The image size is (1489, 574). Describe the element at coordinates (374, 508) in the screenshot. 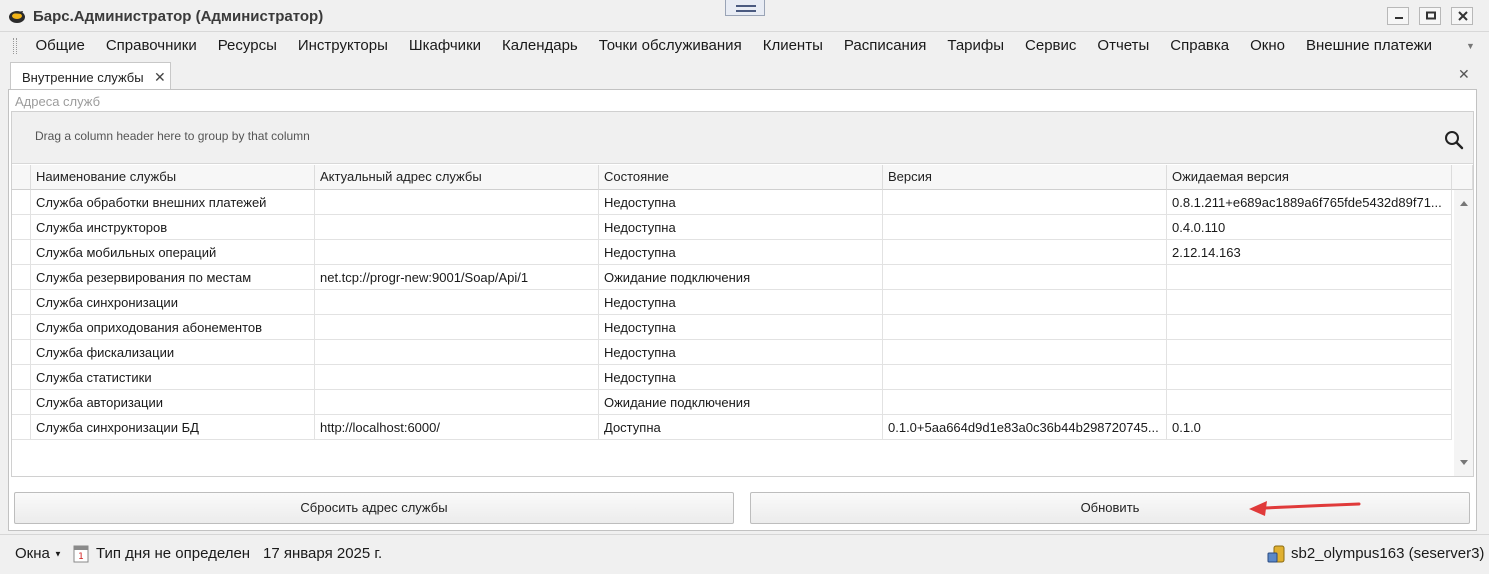

I see `reset-address-button: Сбросить адрес службы` at that location.